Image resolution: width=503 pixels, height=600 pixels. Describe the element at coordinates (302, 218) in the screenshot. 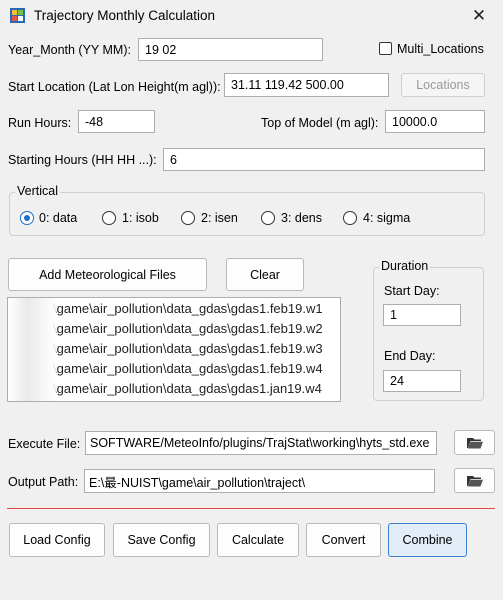

I see `vertical-label-dens: 3: dens` at that location.